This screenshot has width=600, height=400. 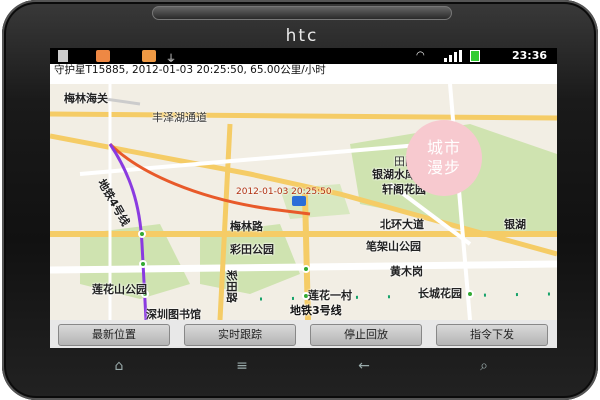 What do you see at coordinates (119, 366) in the screenshot?
I see `home-key-icon: ⌂` at bounding box center [119, 366].